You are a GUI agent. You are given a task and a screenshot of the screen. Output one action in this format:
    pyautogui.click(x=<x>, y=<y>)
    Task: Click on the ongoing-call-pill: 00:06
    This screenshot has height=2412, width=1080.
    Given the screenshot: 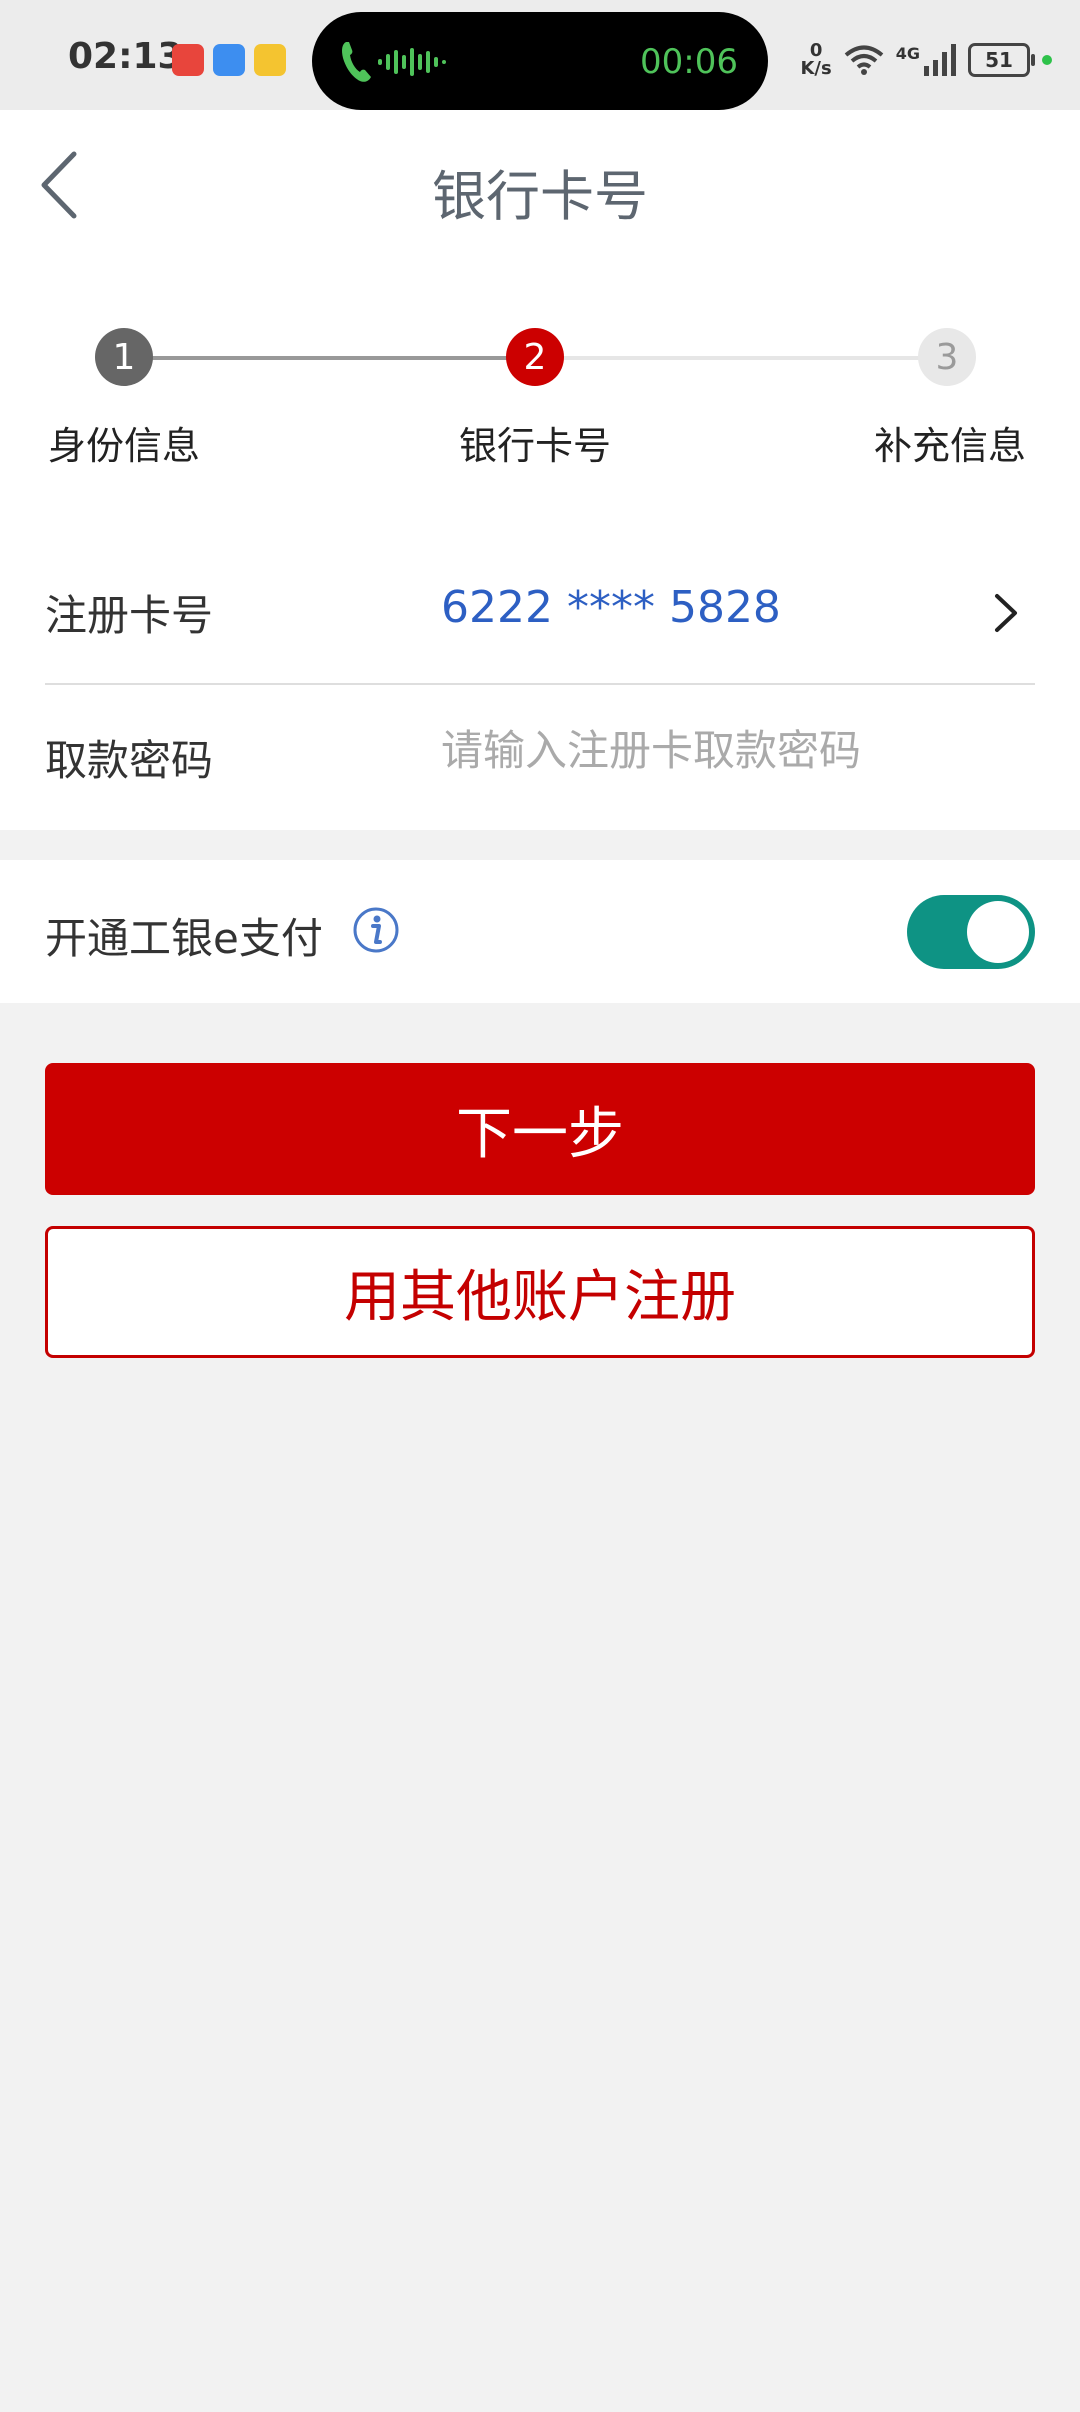 What is the action you would take?
    pyautogui.click(x=540, y=61)
    